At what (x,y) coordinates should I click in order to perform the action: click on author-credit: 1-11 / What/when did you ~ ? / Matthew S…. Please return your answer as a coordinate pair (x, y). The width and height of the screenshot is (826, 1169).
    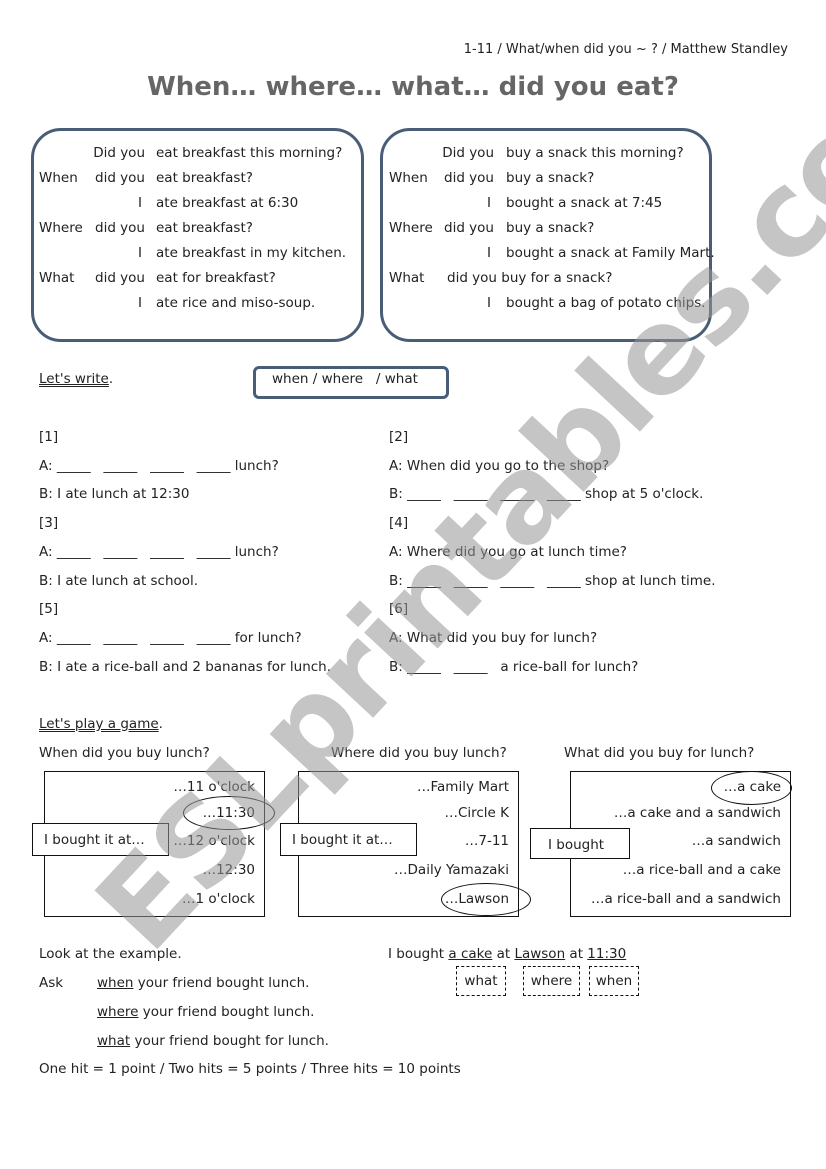
    Looking at the image, I should click on (625, 49).